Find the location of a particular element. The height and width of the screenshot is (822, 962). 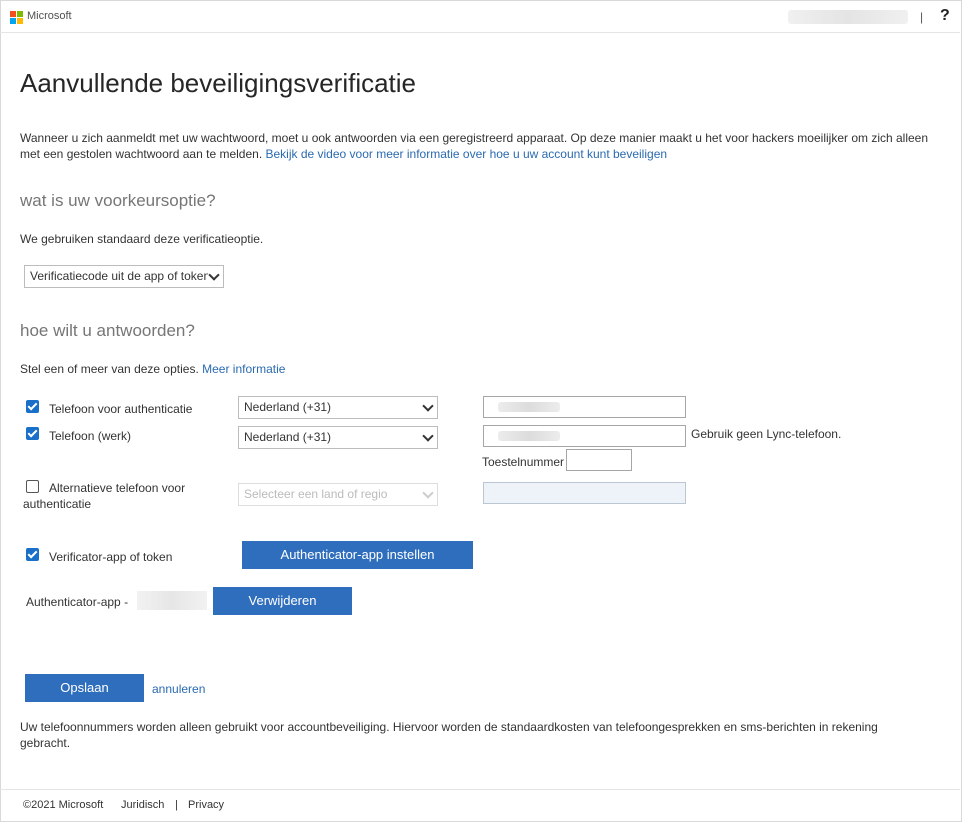

preferred-option-select: Verificatiecode uit de app of token is located at coordinates (124, 276).